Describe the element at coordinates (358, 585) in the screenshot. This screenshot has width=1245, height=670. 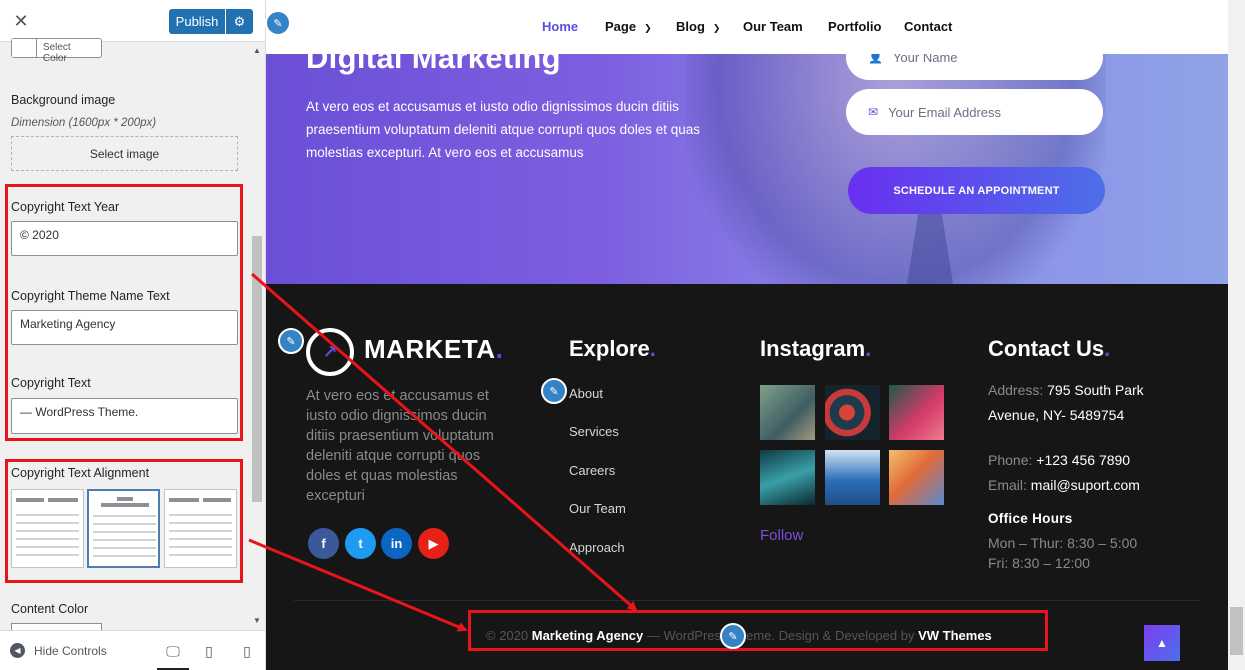
I see `arrow-to-copyright-alignment` at that location.